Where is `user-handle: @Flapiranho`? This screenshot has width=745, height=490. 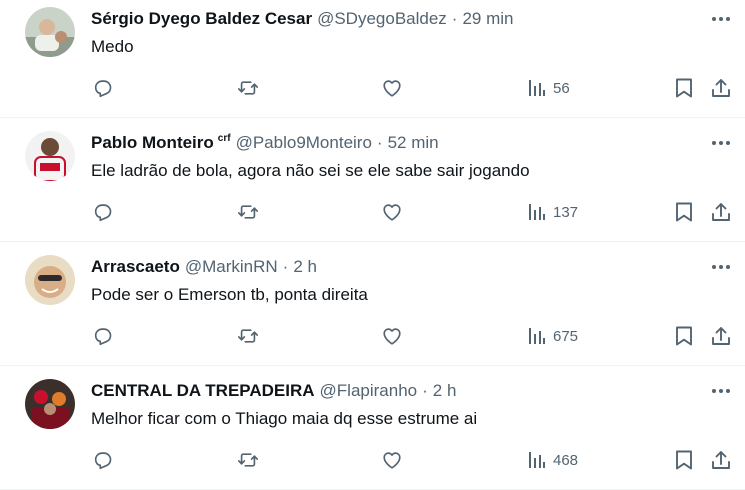 user-handle: @Flapiranho is located at coordinates (369, 391).